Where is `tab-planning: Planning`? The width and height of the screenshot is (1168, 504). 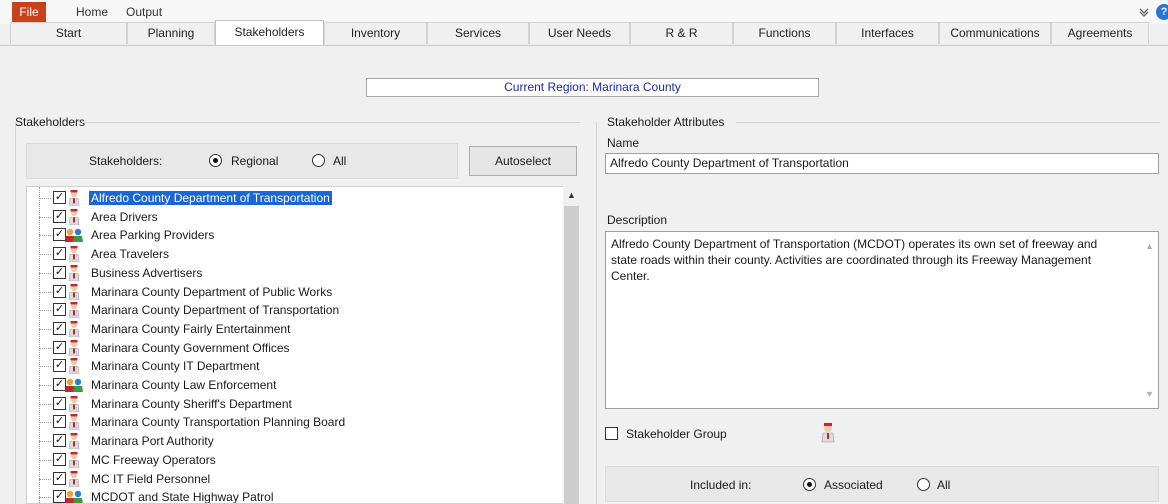
tab-planning: Planning is located at coordinates (171, 33).